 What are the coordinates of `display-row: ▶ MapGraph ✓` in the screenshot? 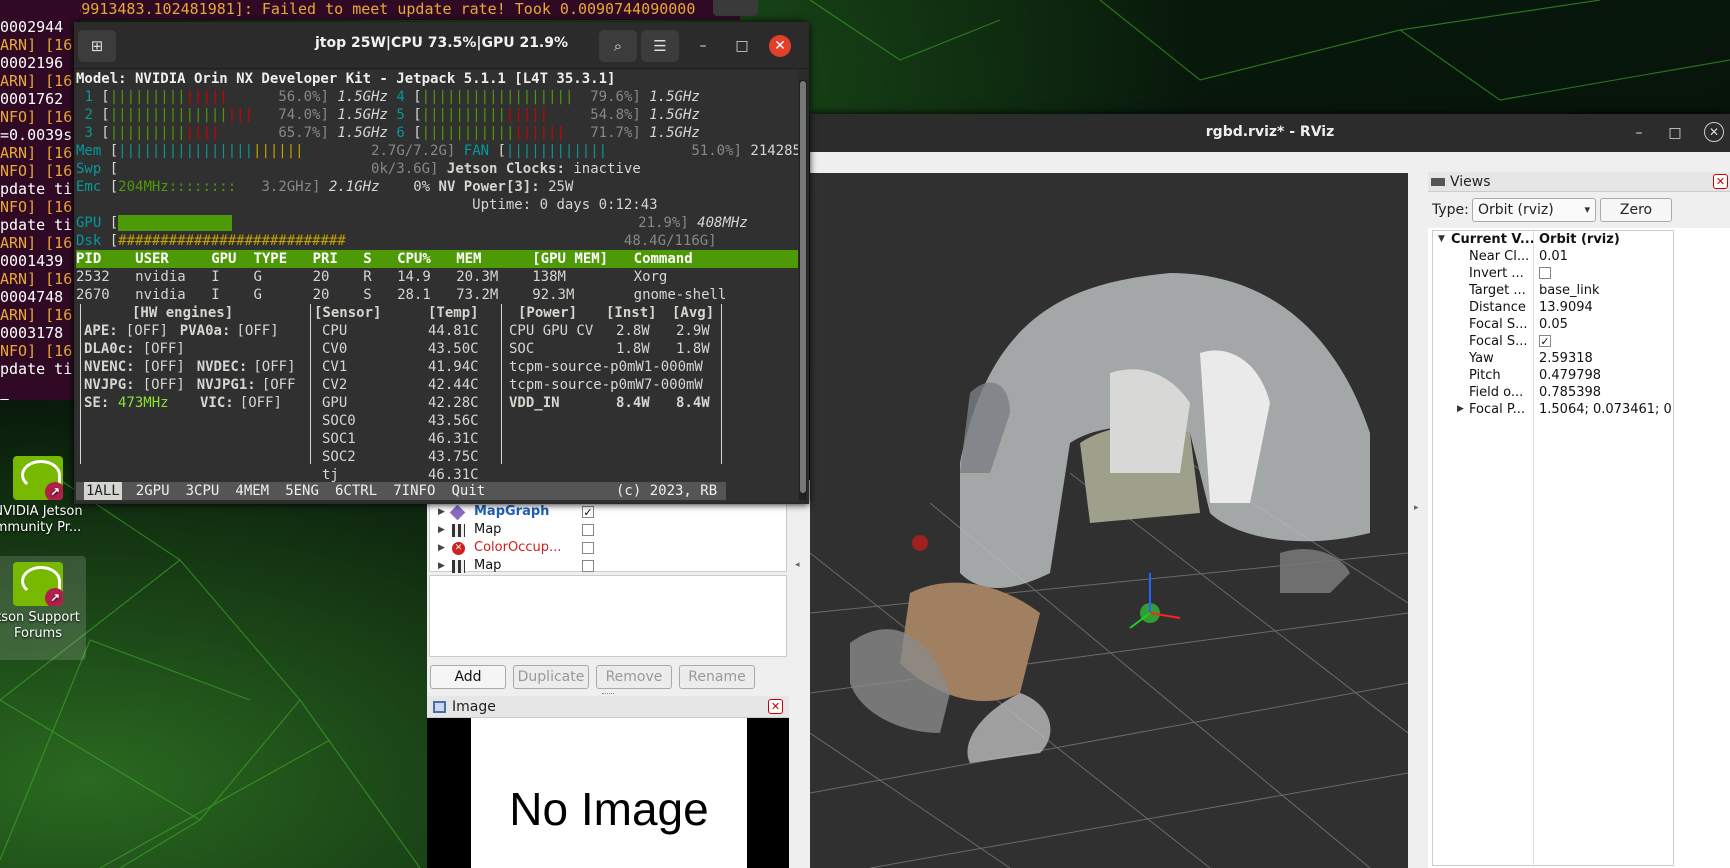 It's located at (608, 512).